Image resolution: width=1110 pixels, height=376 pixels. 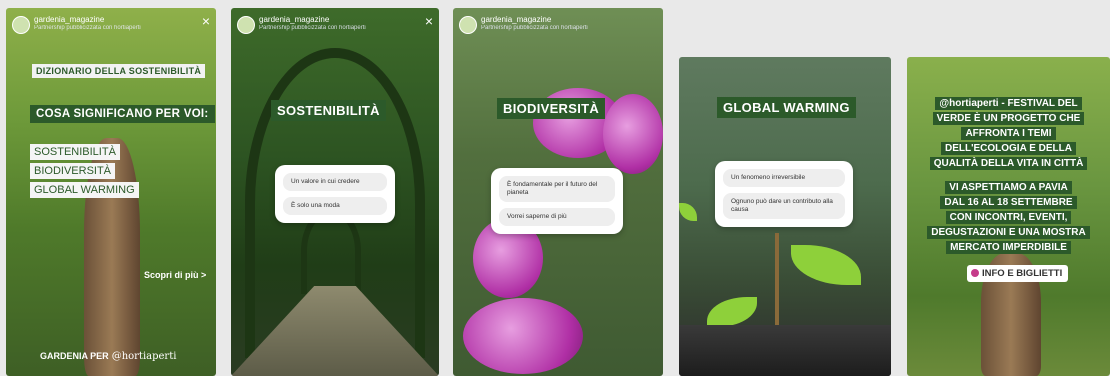 I want to click on soil, so click(x=785, y=350).